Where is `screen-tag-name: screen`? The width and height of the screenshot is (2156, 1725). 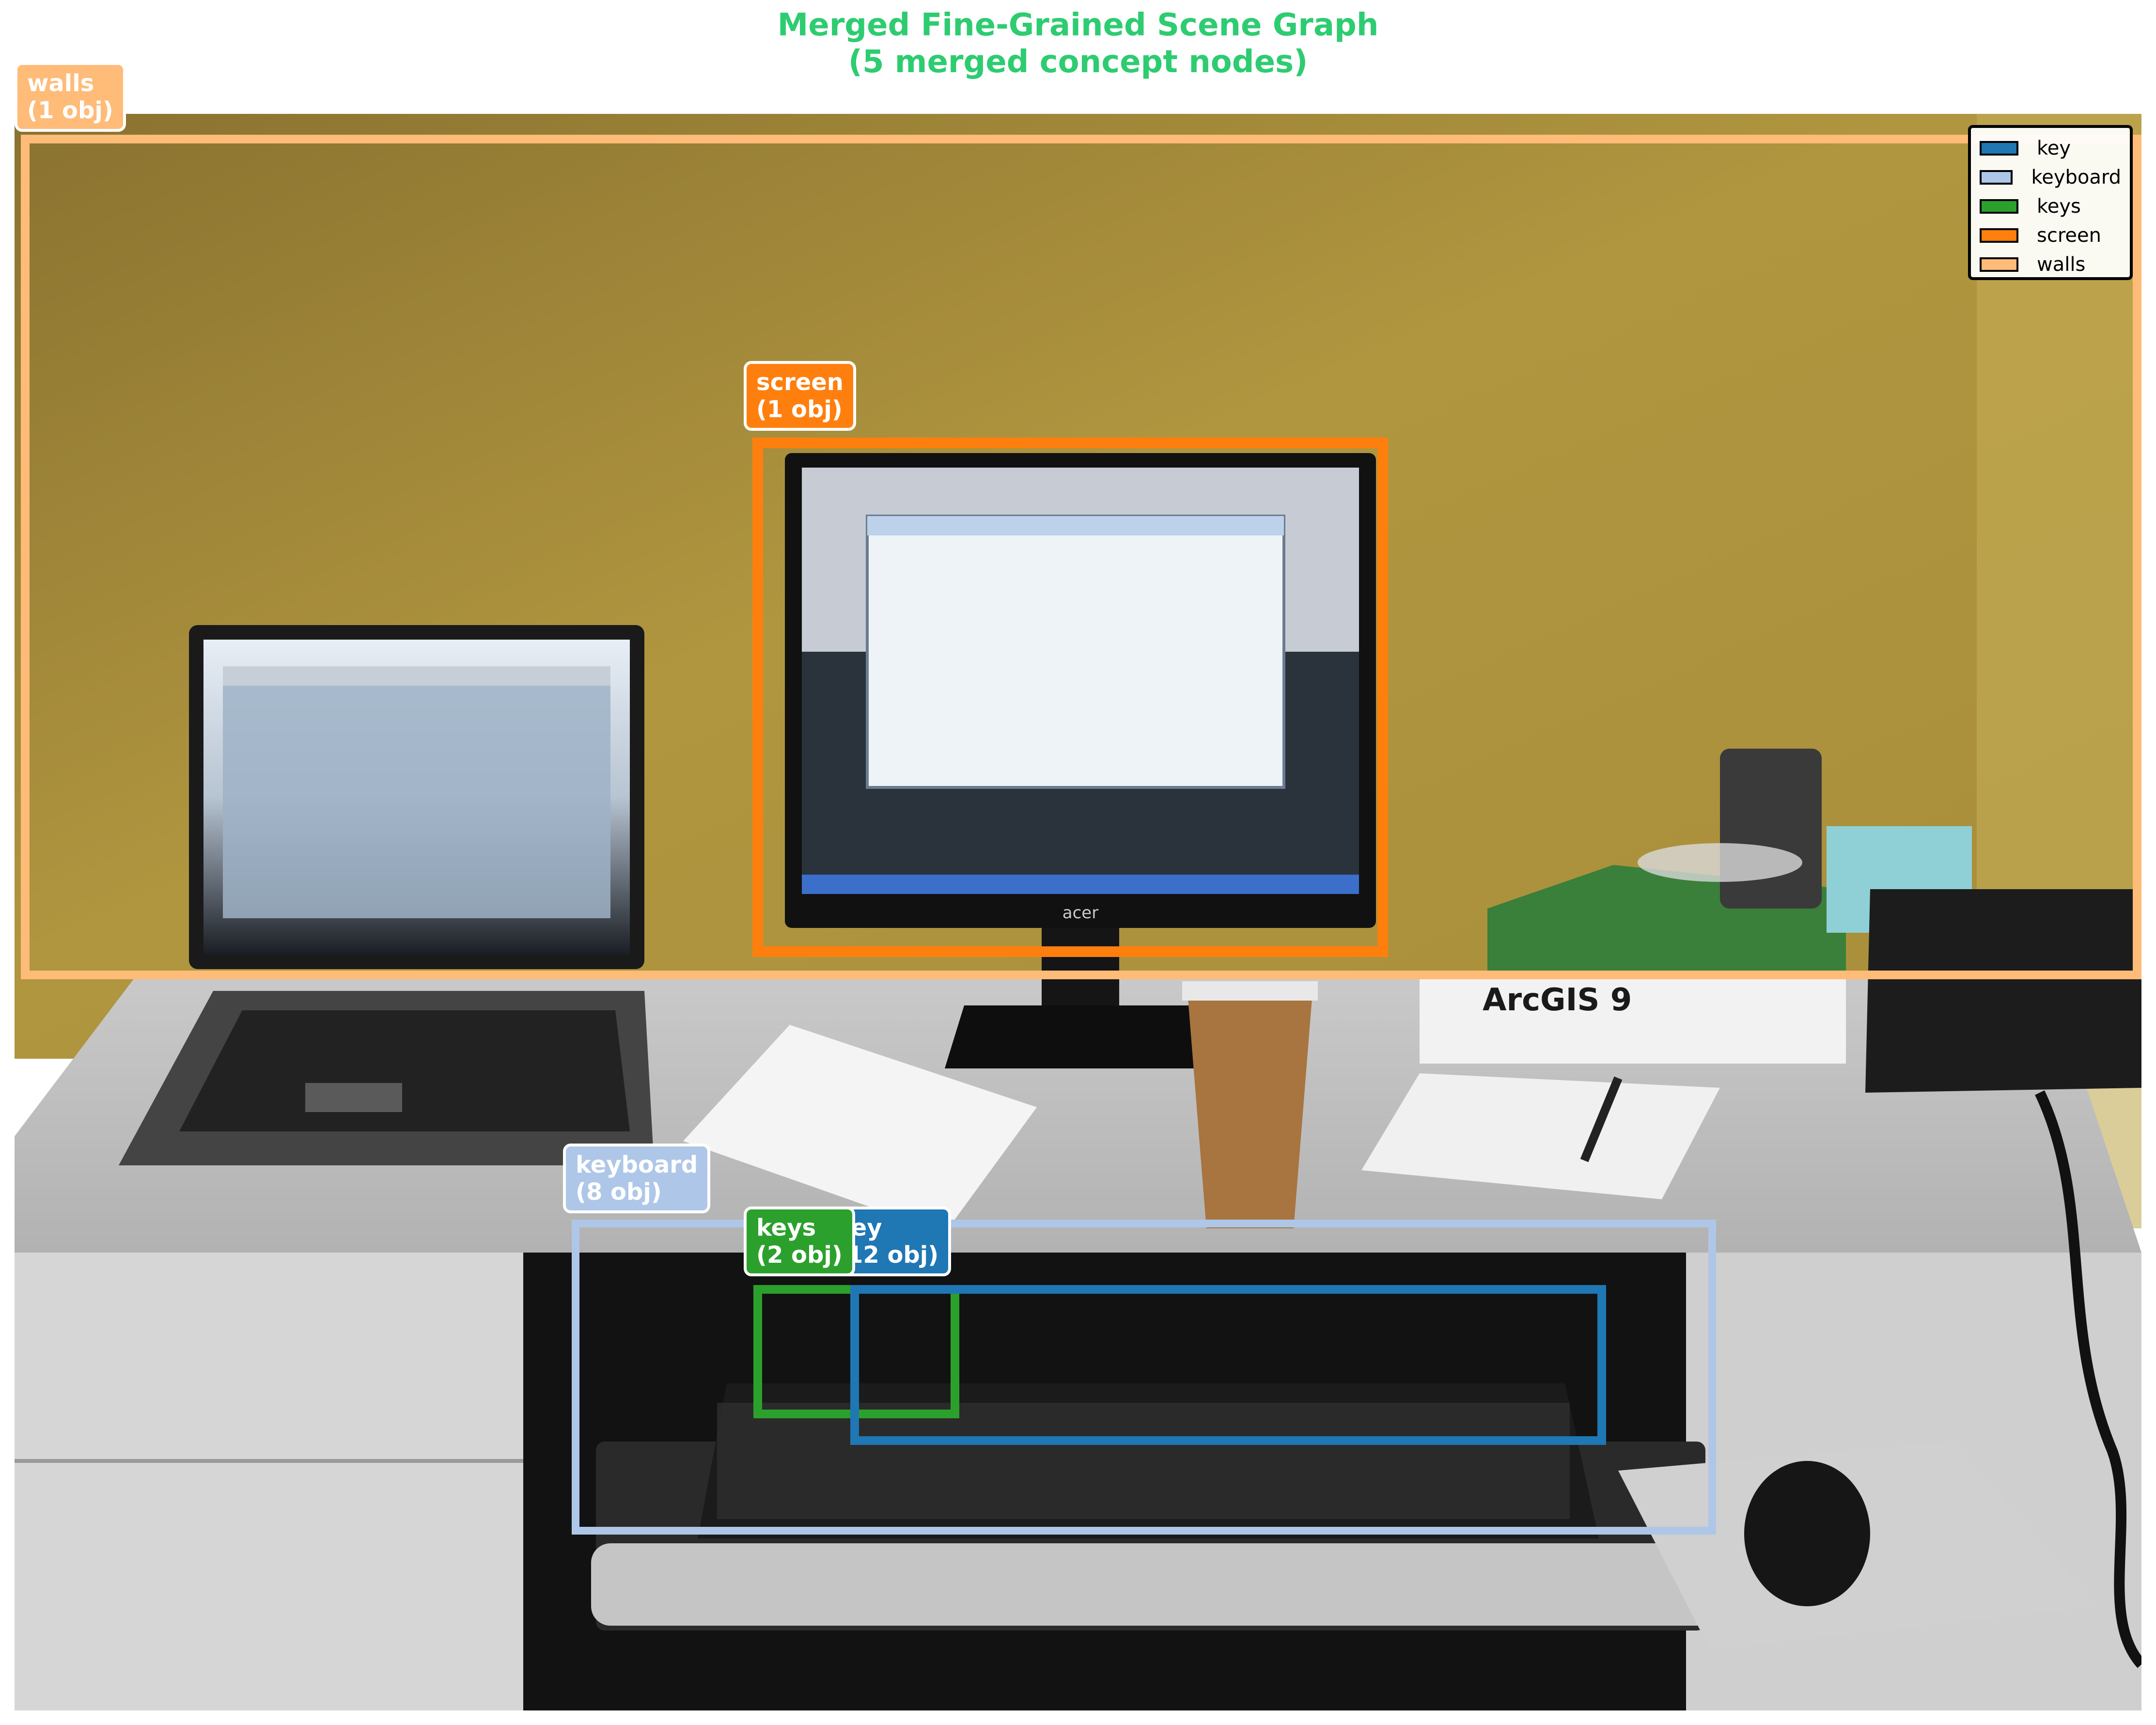
screen-tag-name: screen is located at coordinates (800, 382).